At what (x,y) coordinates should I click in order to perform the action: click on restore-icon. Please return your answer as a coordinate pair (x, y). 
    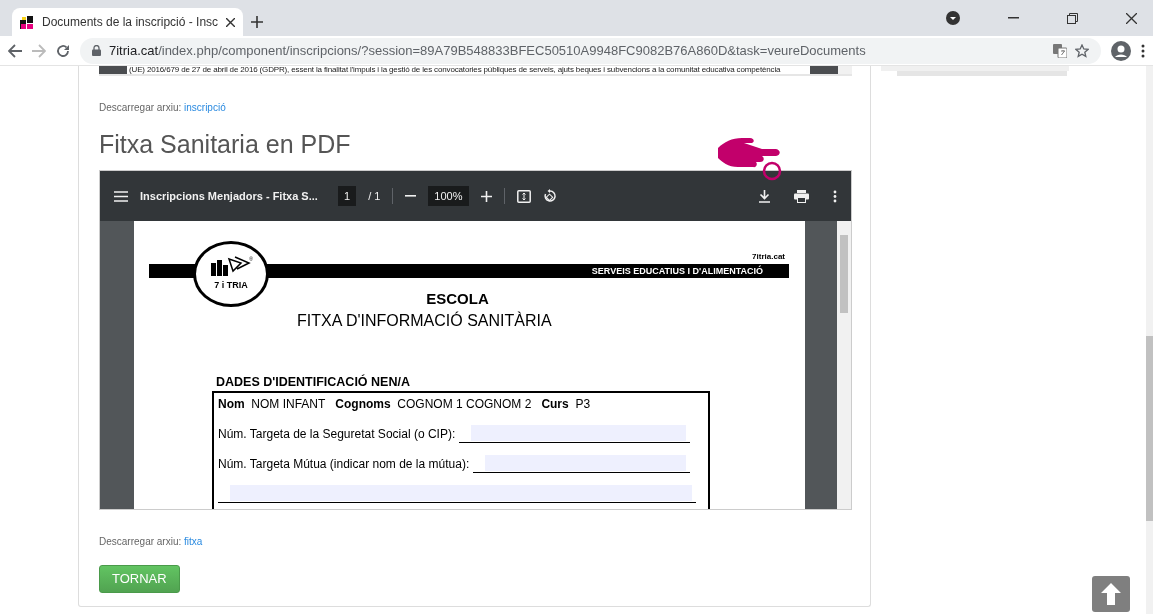
    Looking at the image, I should click on (1072, 18).